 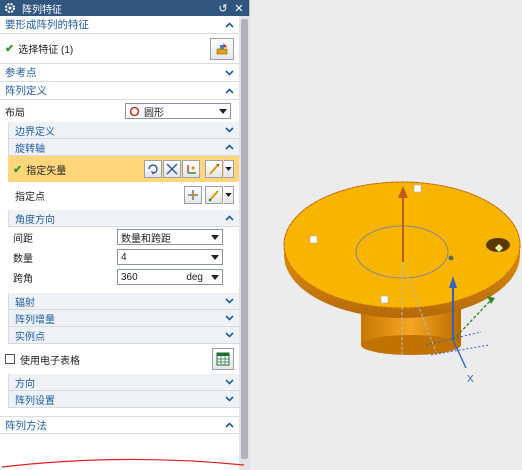 I want to click on subsection-label: 辐射, so click(x=25, y=303).